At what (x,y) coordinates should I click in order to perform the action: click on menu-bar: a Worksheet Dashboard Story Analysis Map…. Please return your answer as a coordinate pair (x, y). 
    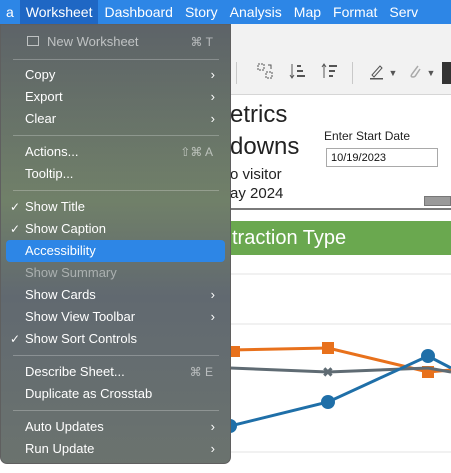
    Looking at the image, I should click on (225, 12).